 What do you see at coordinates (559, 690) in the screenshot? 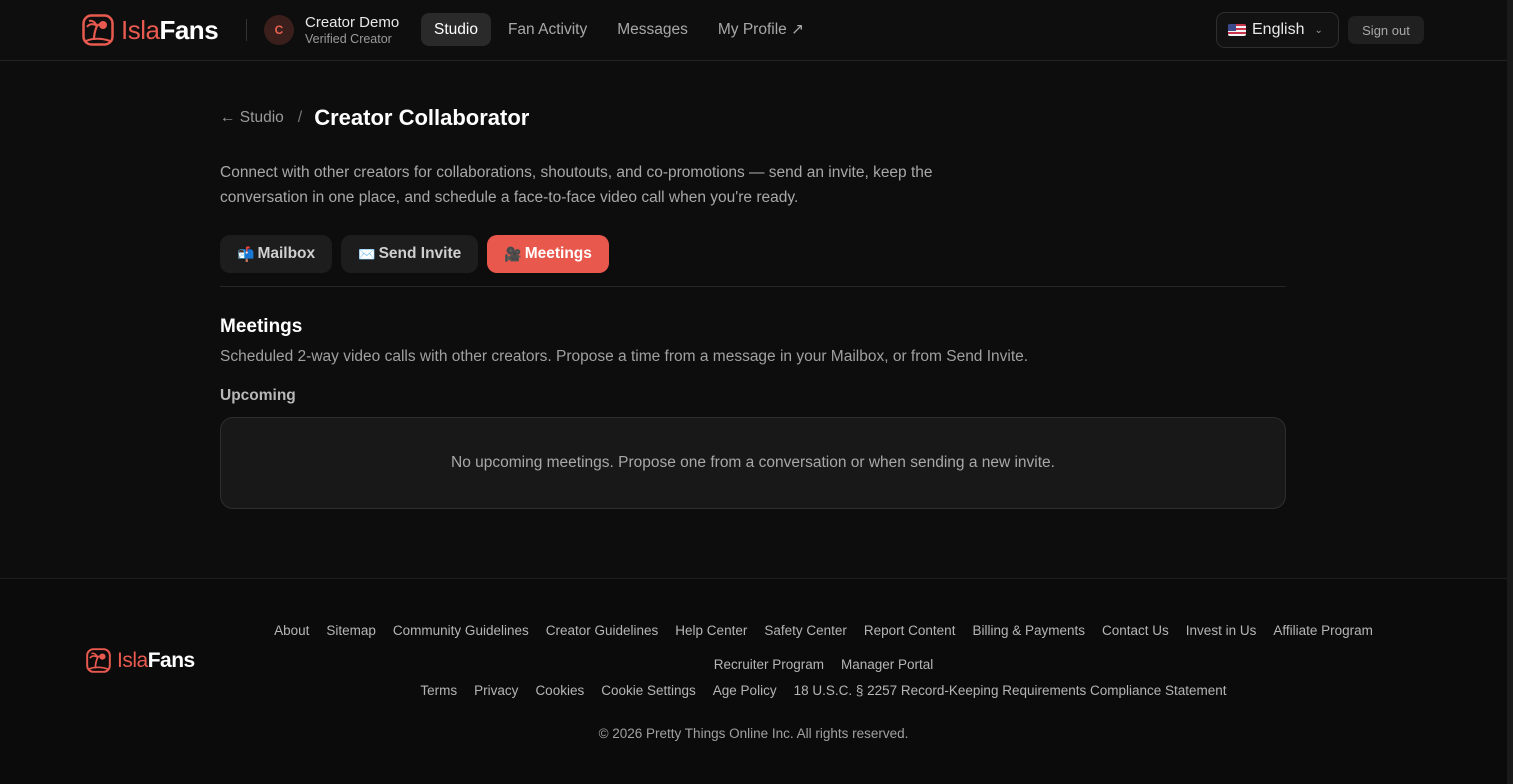
I see `footer-link-cookies: Cookies` at bounding box center [559, 690].